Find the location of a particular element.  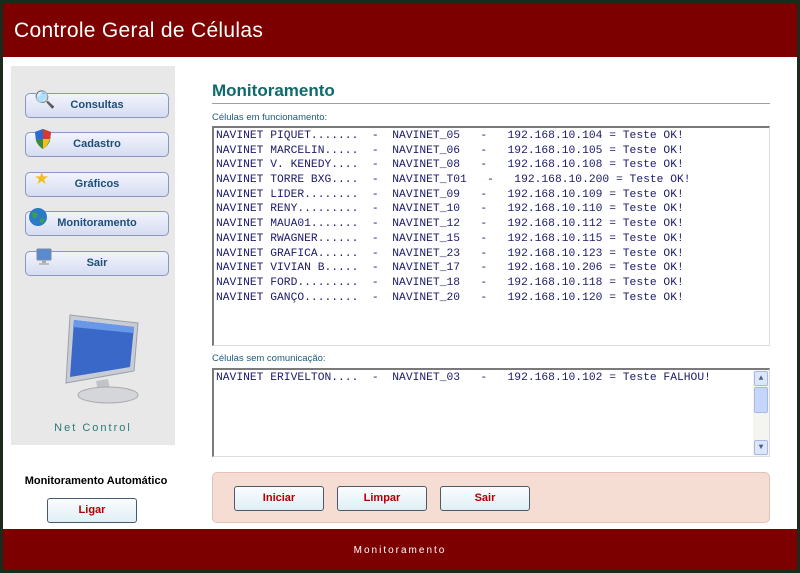

sidebar-item-label: Monitoramento is located at coordinates (97, 223).